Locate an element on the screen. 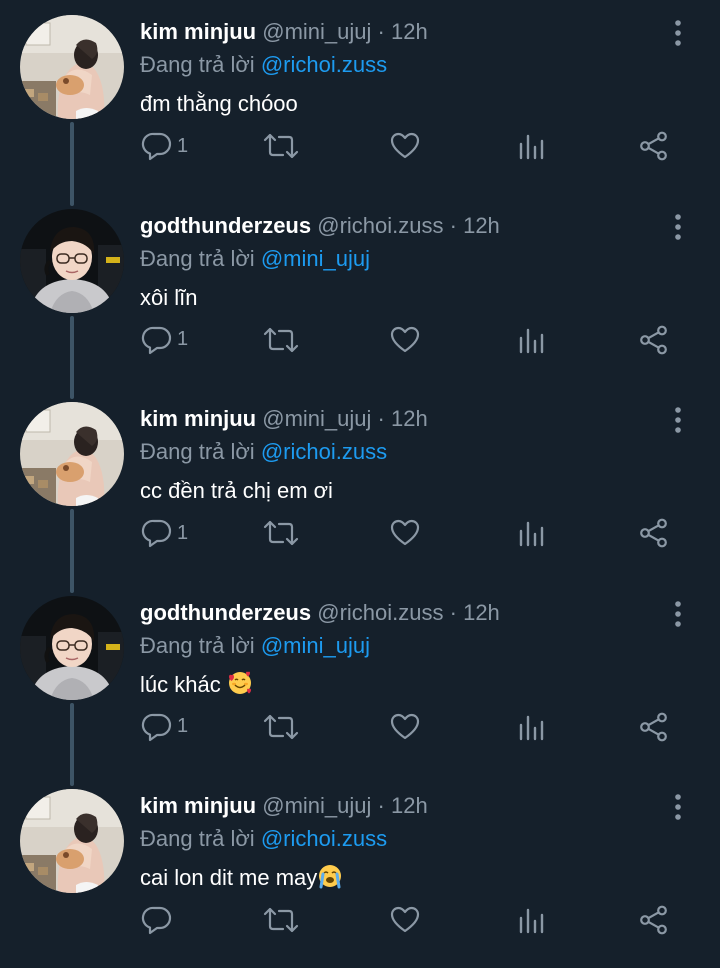 The image size is (720, 968). tweet-text: cc đền trả chị em ơi is located at coordinates (236, 491).